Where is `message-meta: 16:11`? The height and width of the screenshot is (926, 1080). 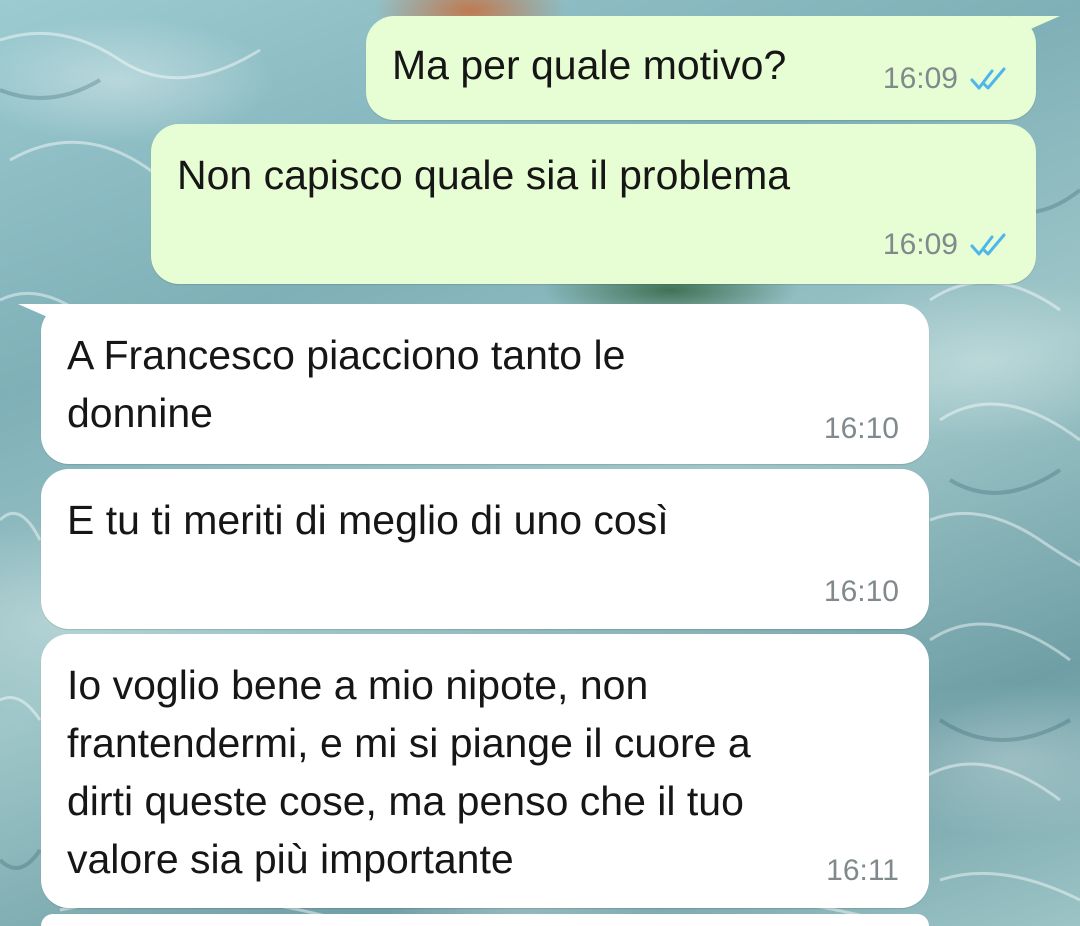
message-meta: 16:11 is located at coordinates (862, 871).